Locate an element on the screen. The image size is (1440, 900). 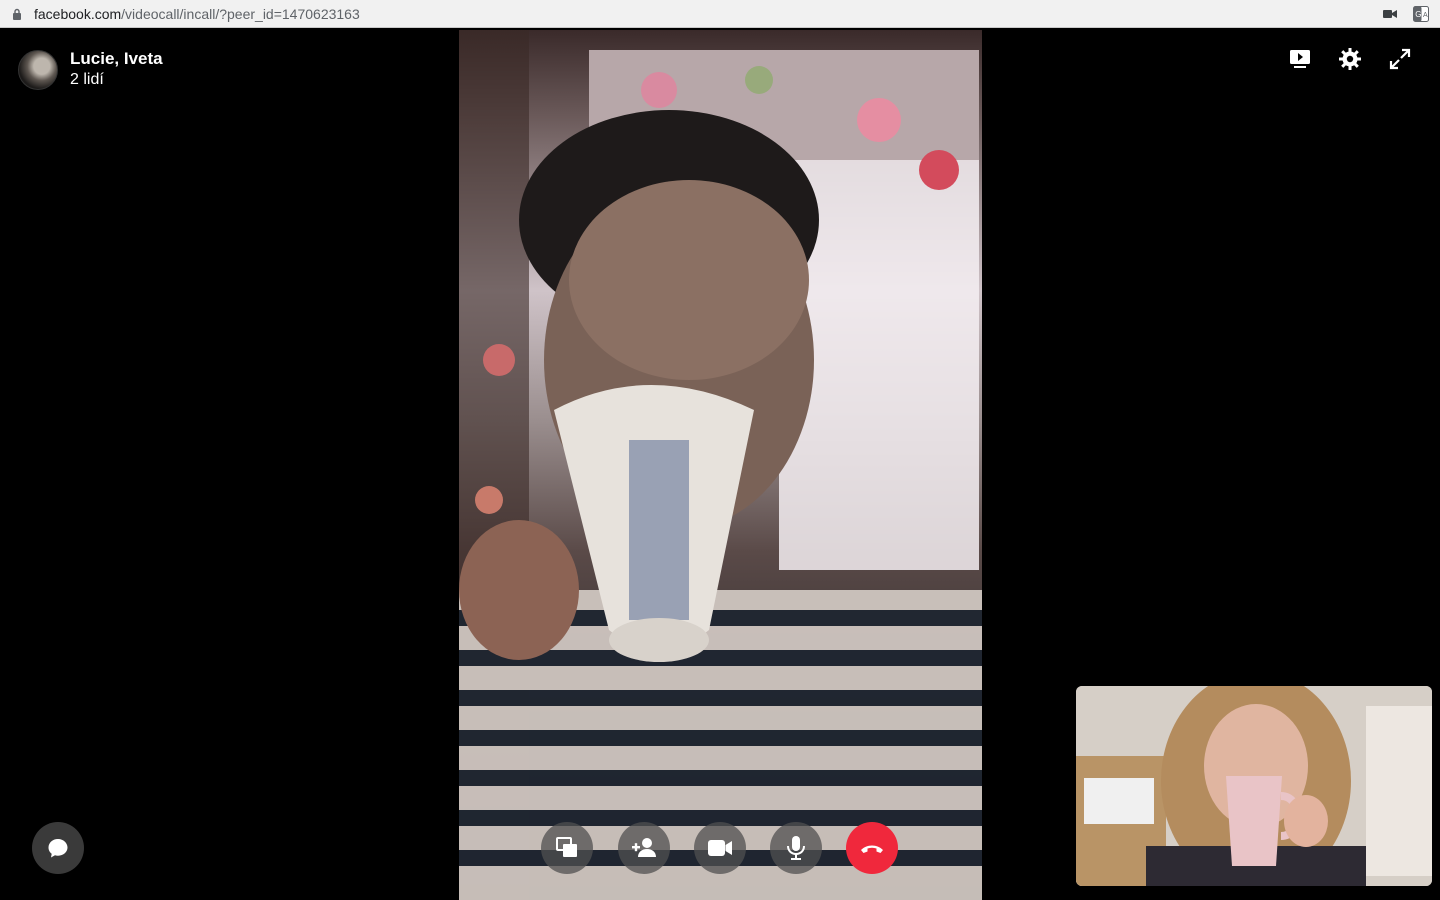
chat-button is located at coordinates (58, 848).